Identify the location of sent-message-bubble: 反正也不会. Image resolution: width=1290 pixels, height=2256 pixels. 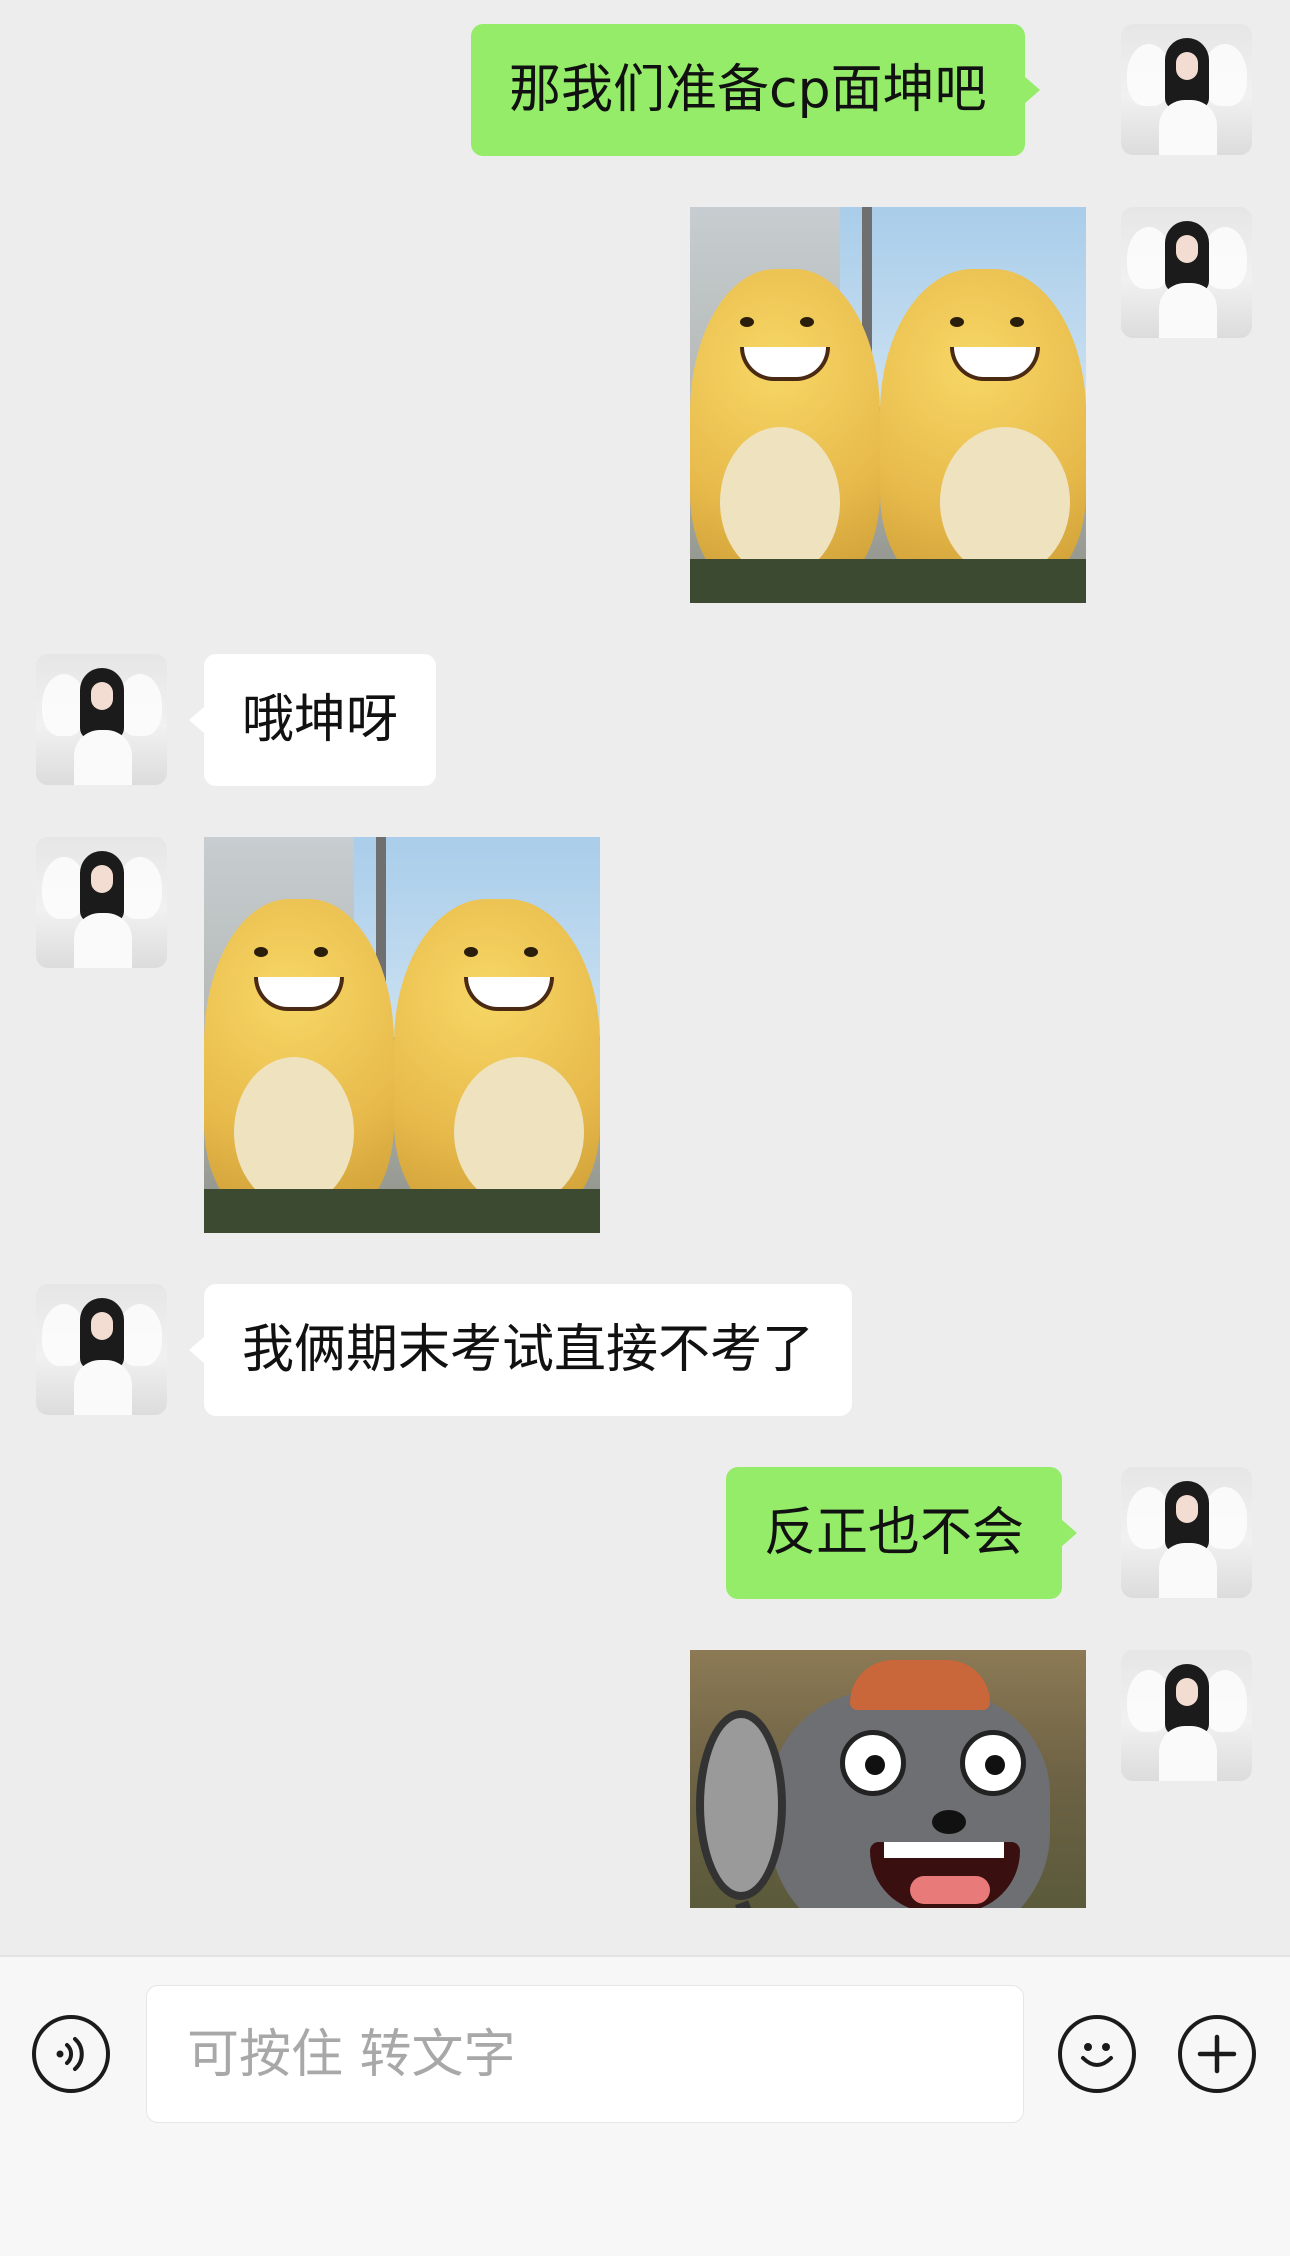
(902, 1533).